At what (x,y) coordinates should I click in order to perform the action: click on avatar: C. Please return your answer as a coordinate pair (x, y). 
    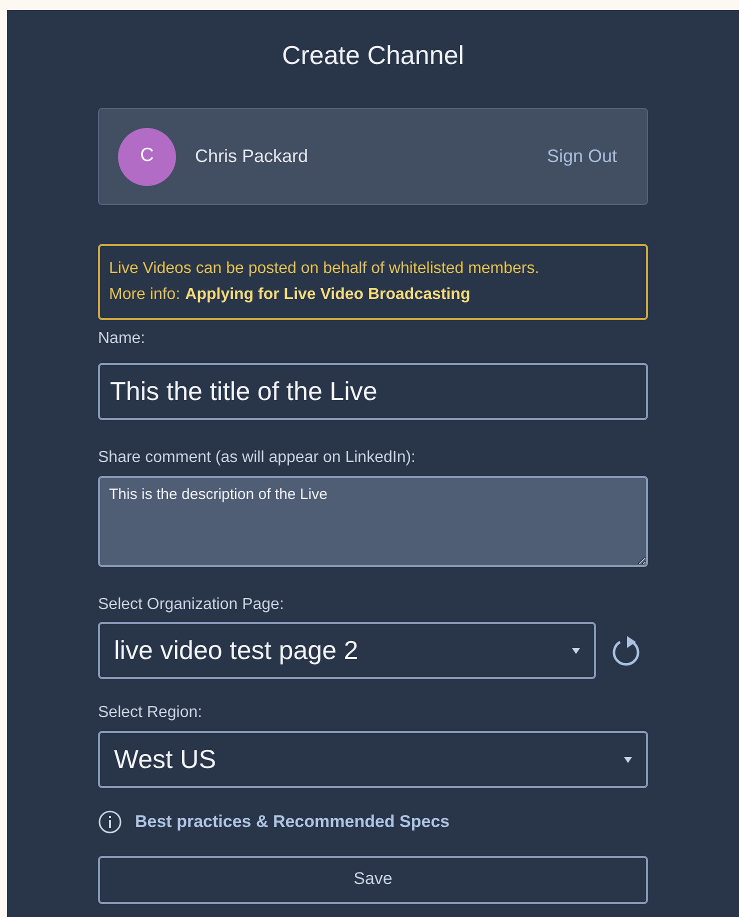
    Looking at the image, I should click on (147, 157).